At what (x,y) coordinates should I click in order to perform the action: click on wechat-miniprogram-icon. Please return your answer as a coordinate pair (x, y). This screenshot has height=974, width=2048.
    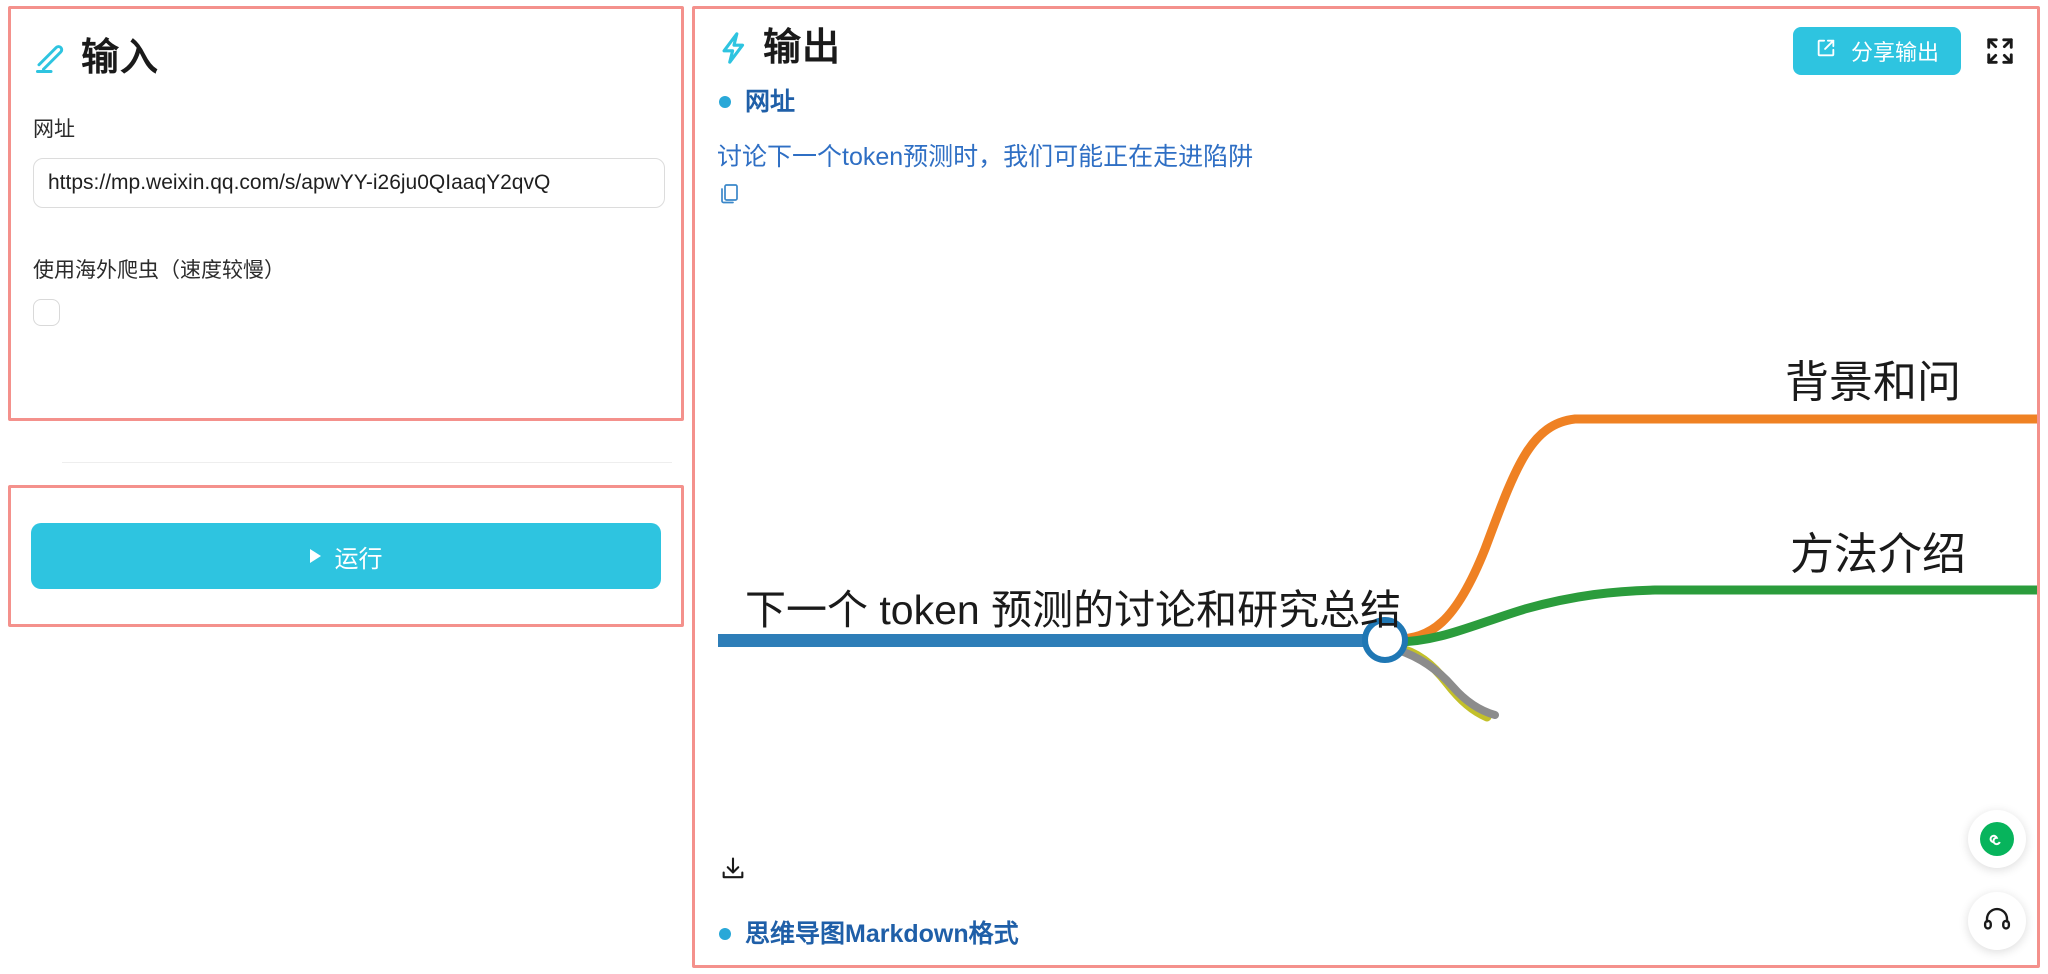
    Looking at the image, I should click on (1997, 839).